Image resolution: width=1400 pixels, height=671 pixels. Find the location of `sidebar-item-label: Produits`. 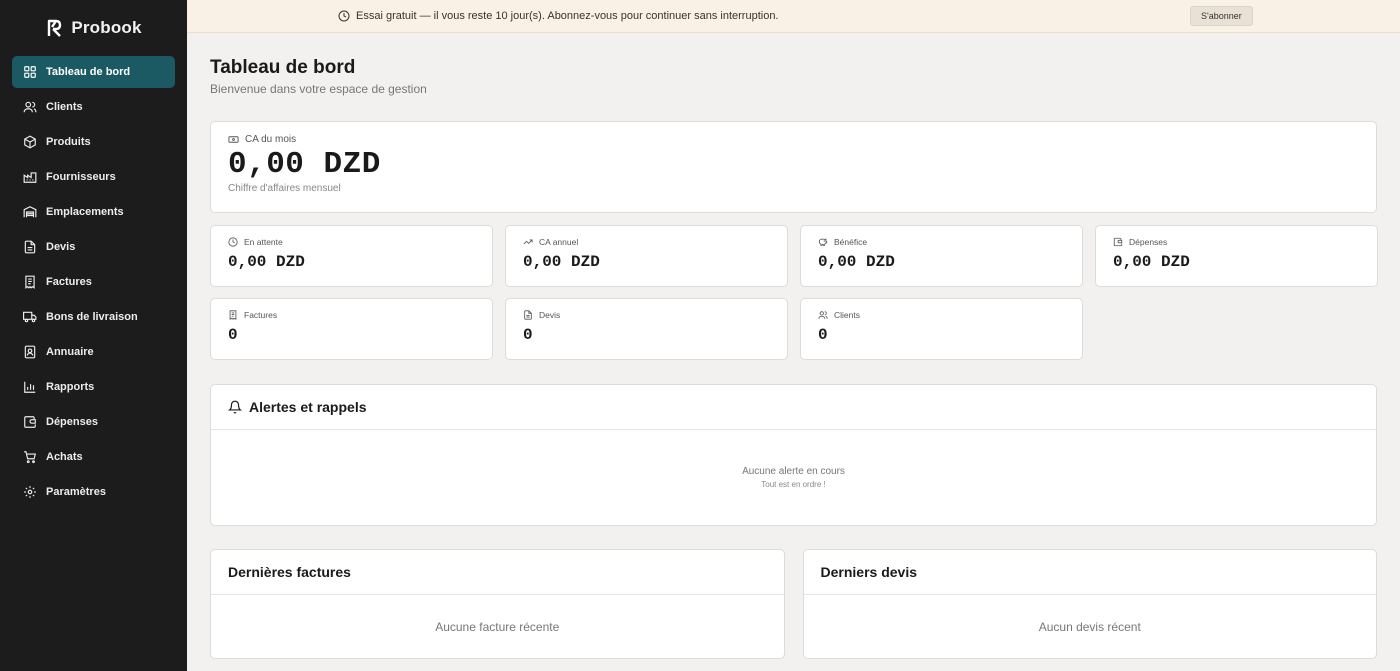

sidebar-item-label: Produits is located at coordinates (68, 142).